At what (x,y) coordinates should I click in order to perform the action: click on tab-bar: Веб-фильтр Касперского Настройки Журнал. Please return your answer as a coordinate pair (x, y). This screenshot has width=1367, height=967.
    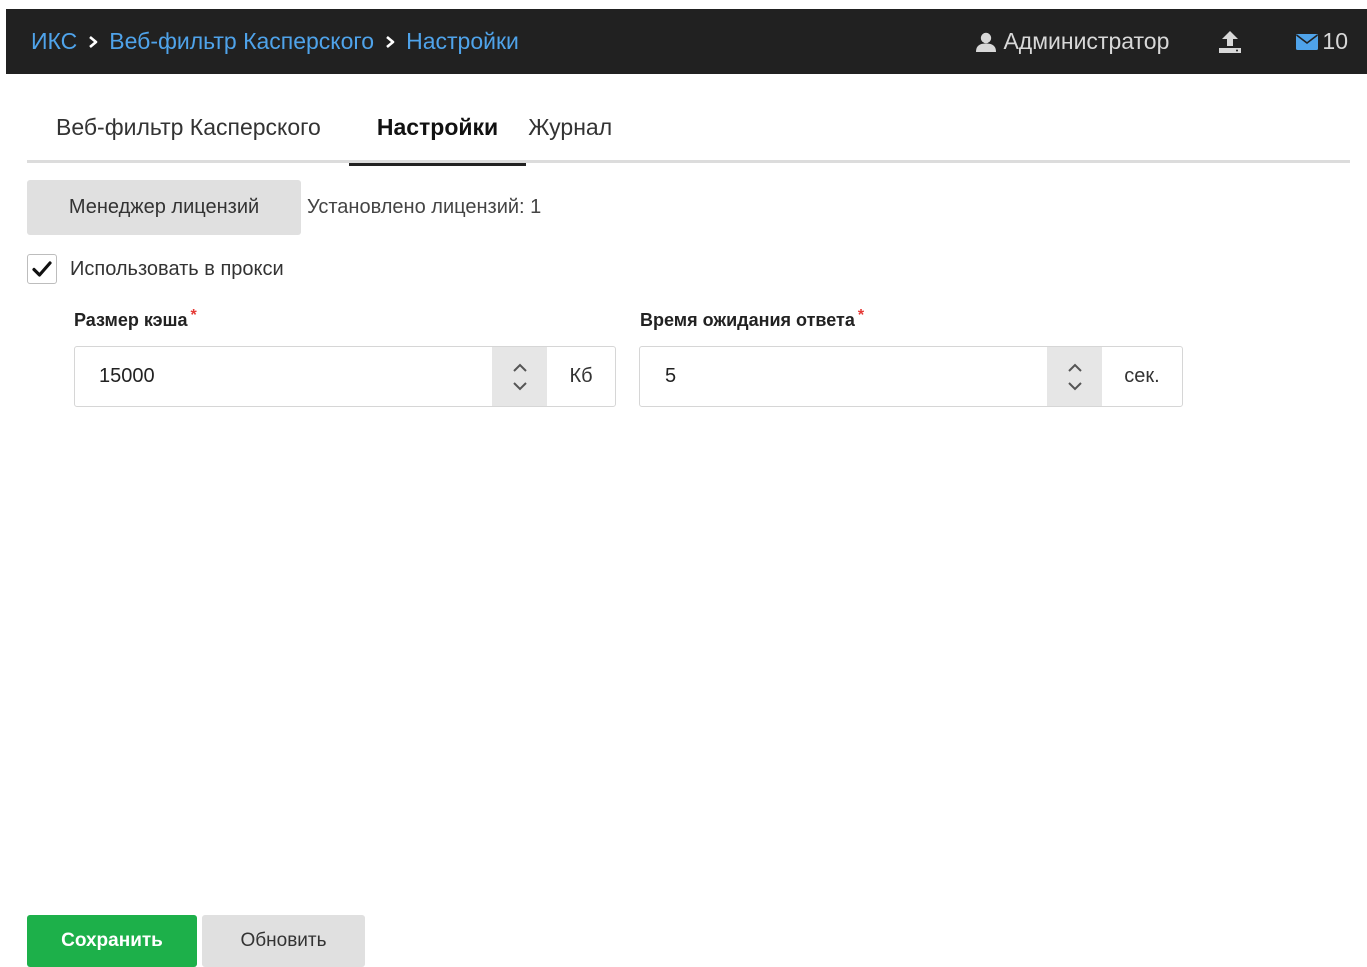
    Looking at the image, I should click on (688, 129).